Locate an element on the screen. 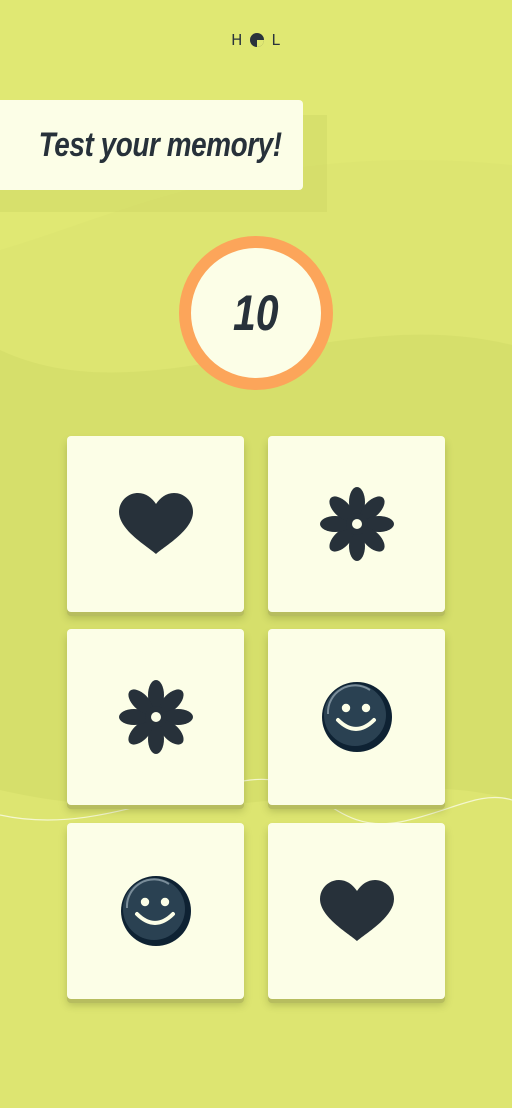 This screenshot has width=512, height=1108. logo-mark-icon is located at coordinates (257, 40).